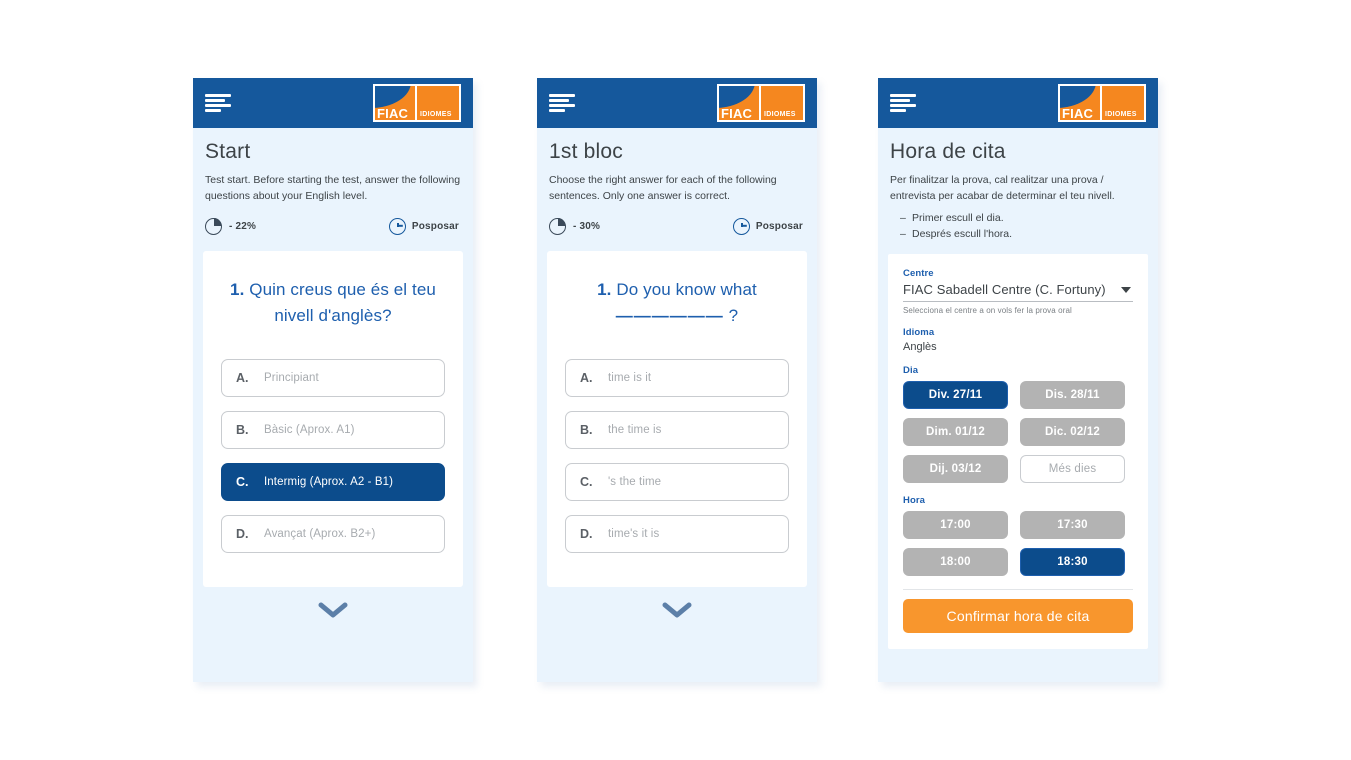 The image size is (1351, 760). What do you see at coordinates (1072, 525) in the screenshot?
I see `time-chip: 17:30` at bounding box center [1072, 525].